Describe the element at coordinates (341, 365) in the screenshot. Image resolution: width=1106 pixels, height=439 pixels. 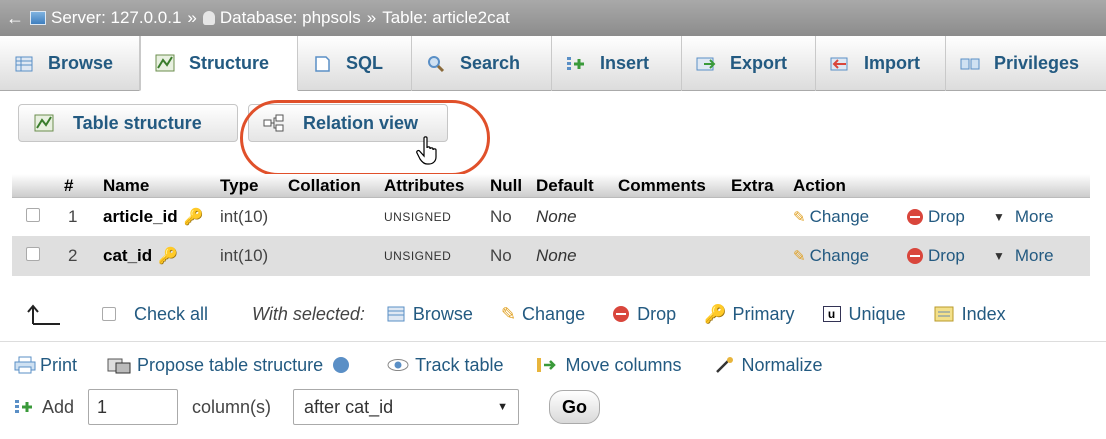
I see `help-icon` at that location.